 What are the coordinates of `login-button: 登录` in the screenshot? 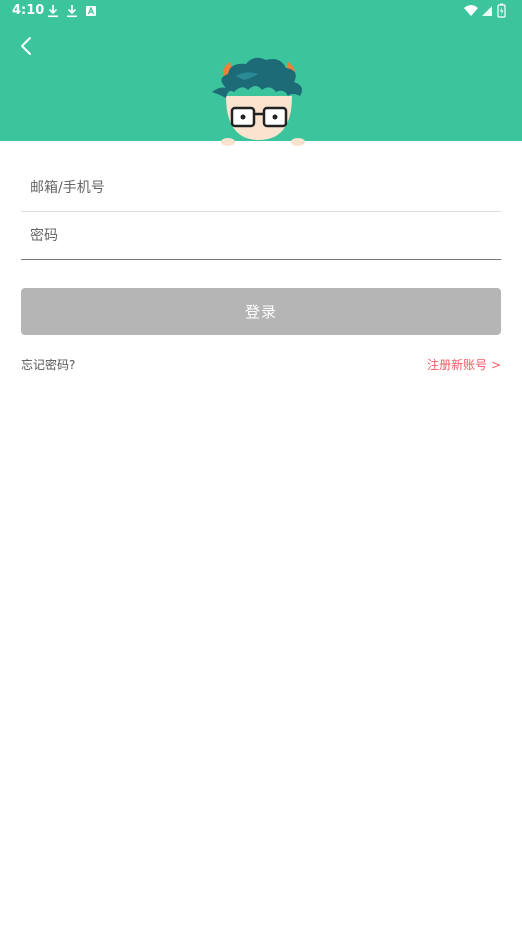 It's located at (261, 311).